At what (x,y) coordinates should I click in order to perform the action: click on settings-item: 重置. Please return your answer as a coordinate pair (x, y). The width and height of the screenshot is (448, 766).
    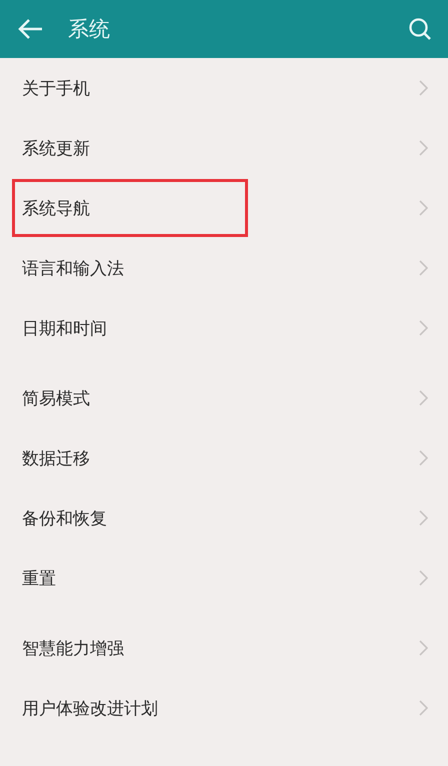
    Looking at the image, I should click on (224, 578).